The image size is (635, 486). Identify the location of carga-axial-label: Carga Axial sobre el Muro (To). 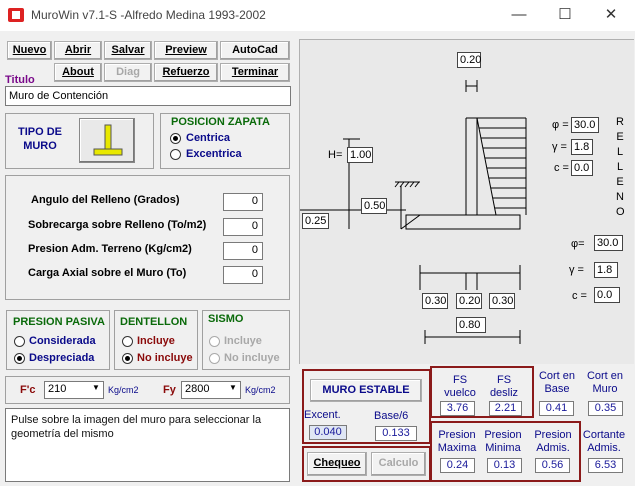
(107, 273).